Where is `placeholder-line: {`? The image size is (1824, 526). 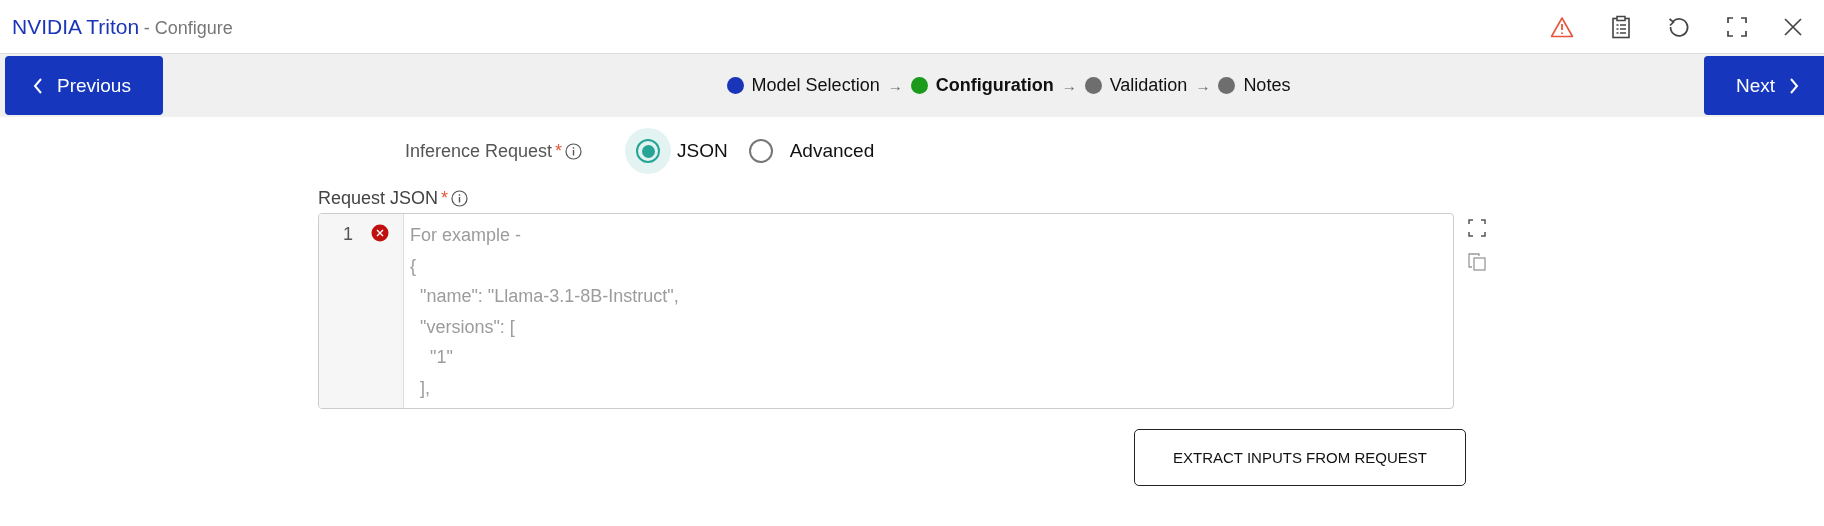
placeholder-line: { is located at coordinates (413, 266).